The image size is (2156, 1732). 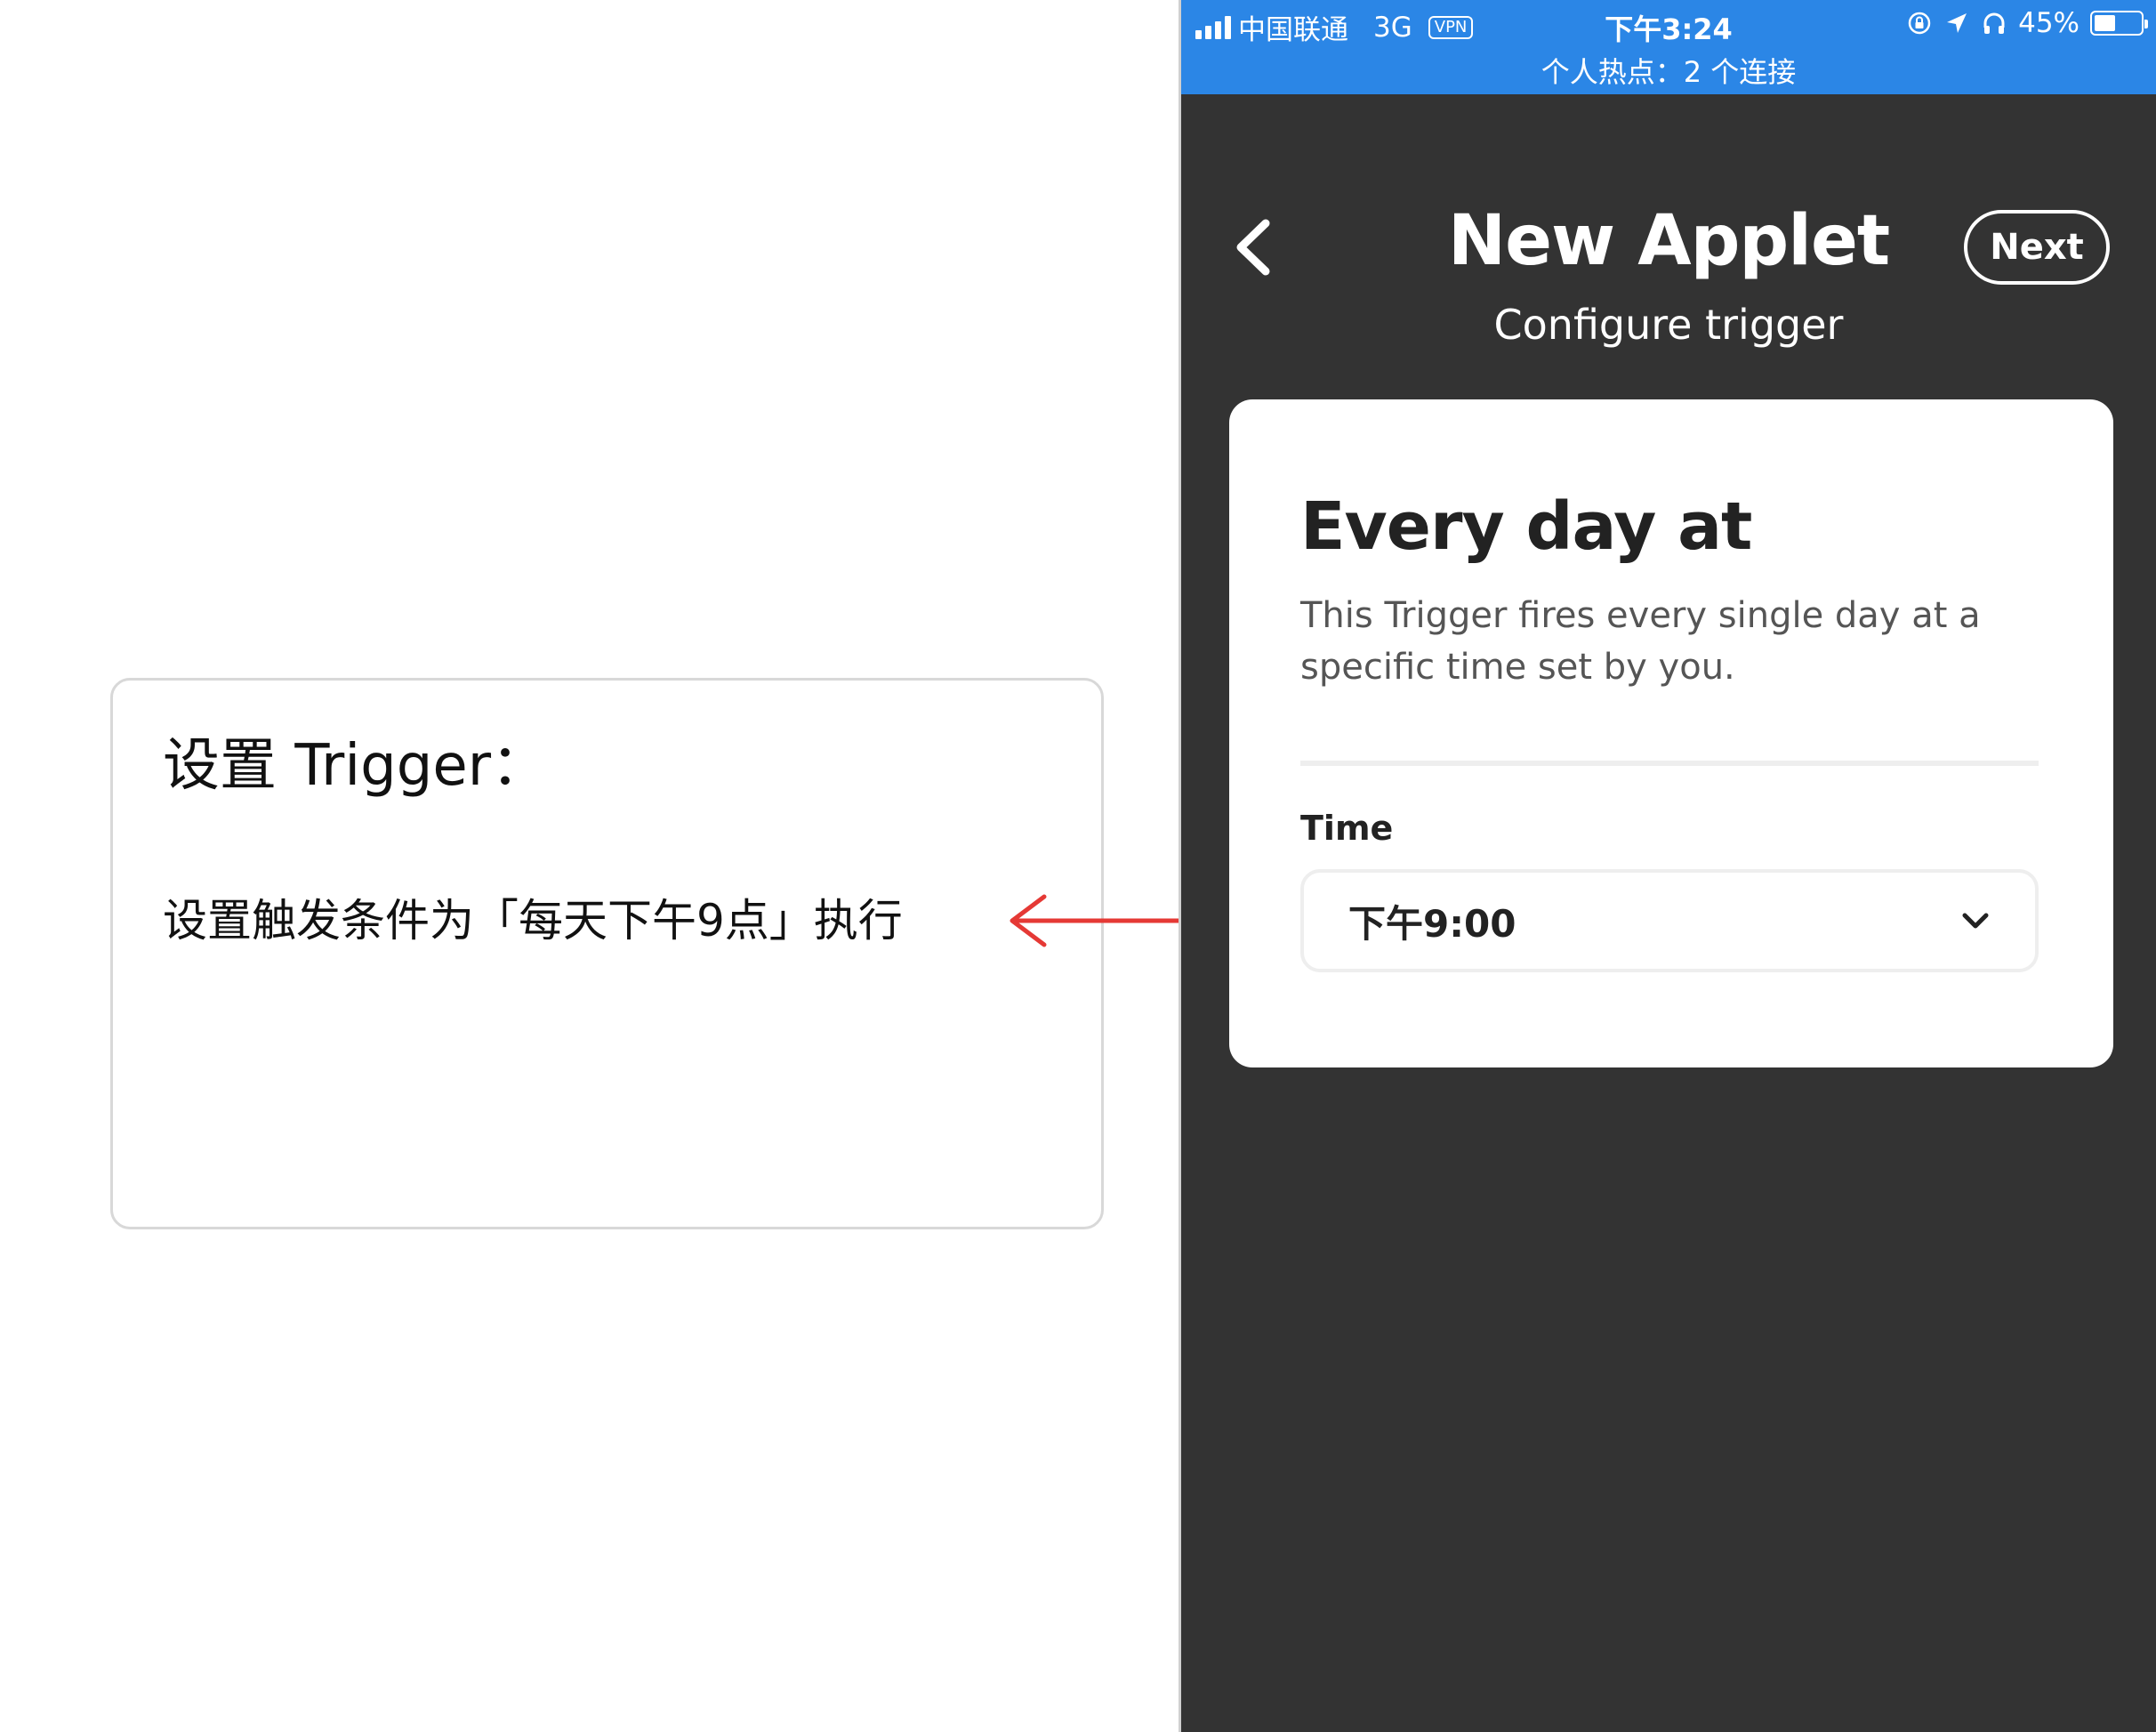 I want to click on trigger-title: Every day at, so click(x=1526, y=527).